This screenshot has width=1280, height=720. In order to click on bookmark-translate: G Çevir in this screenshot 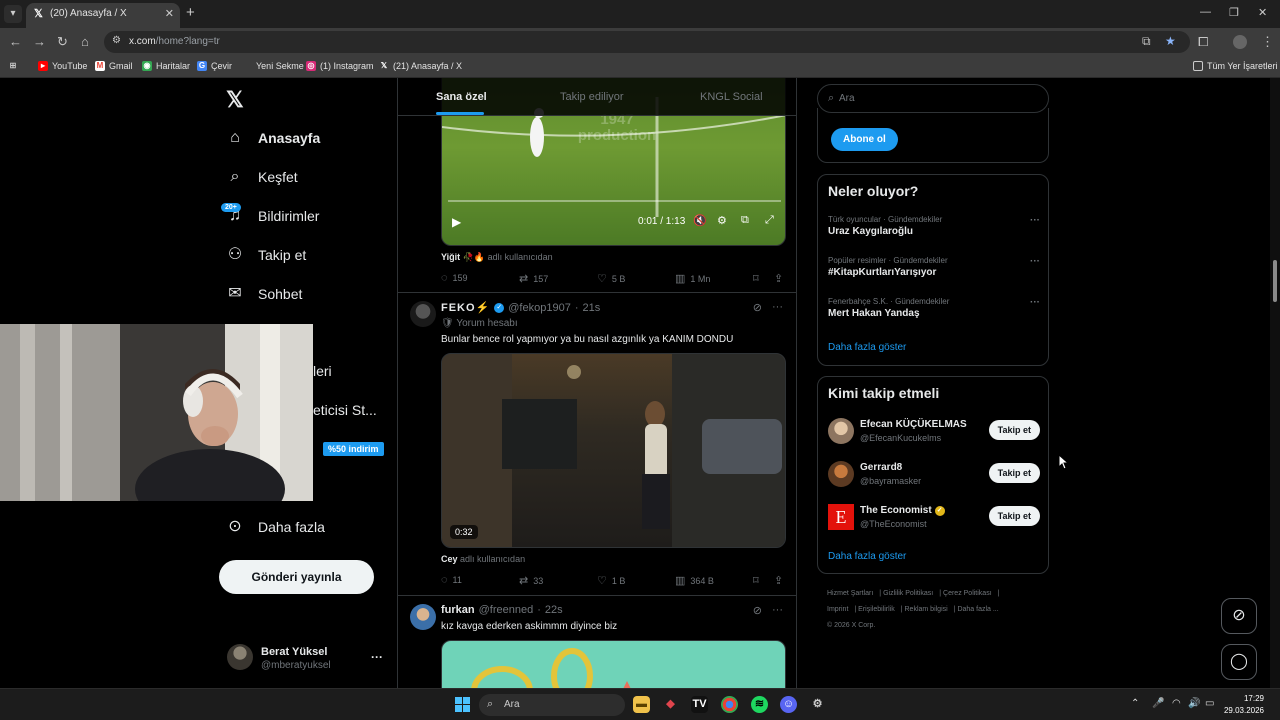, I will do `click(214, 66)`.